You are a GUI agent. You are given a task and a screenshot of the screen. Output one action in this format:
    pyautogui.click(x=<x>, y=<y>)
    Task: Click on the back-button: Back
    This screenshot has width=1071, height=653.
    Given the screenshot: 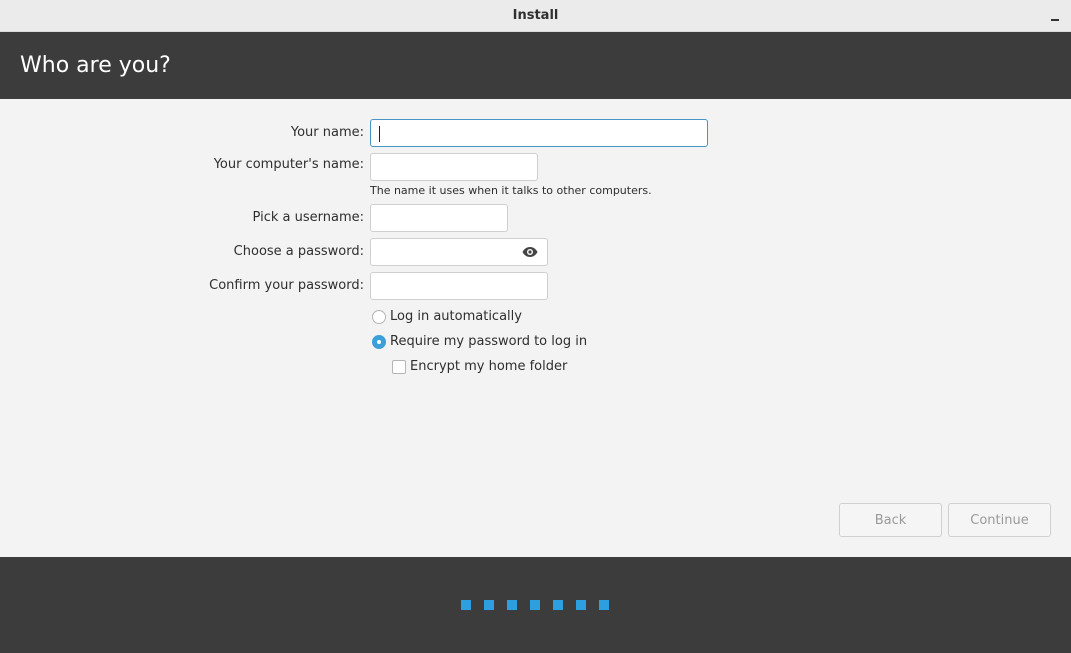 What is the action you would take?
    pyautogui.click(x=890, y=520)
    